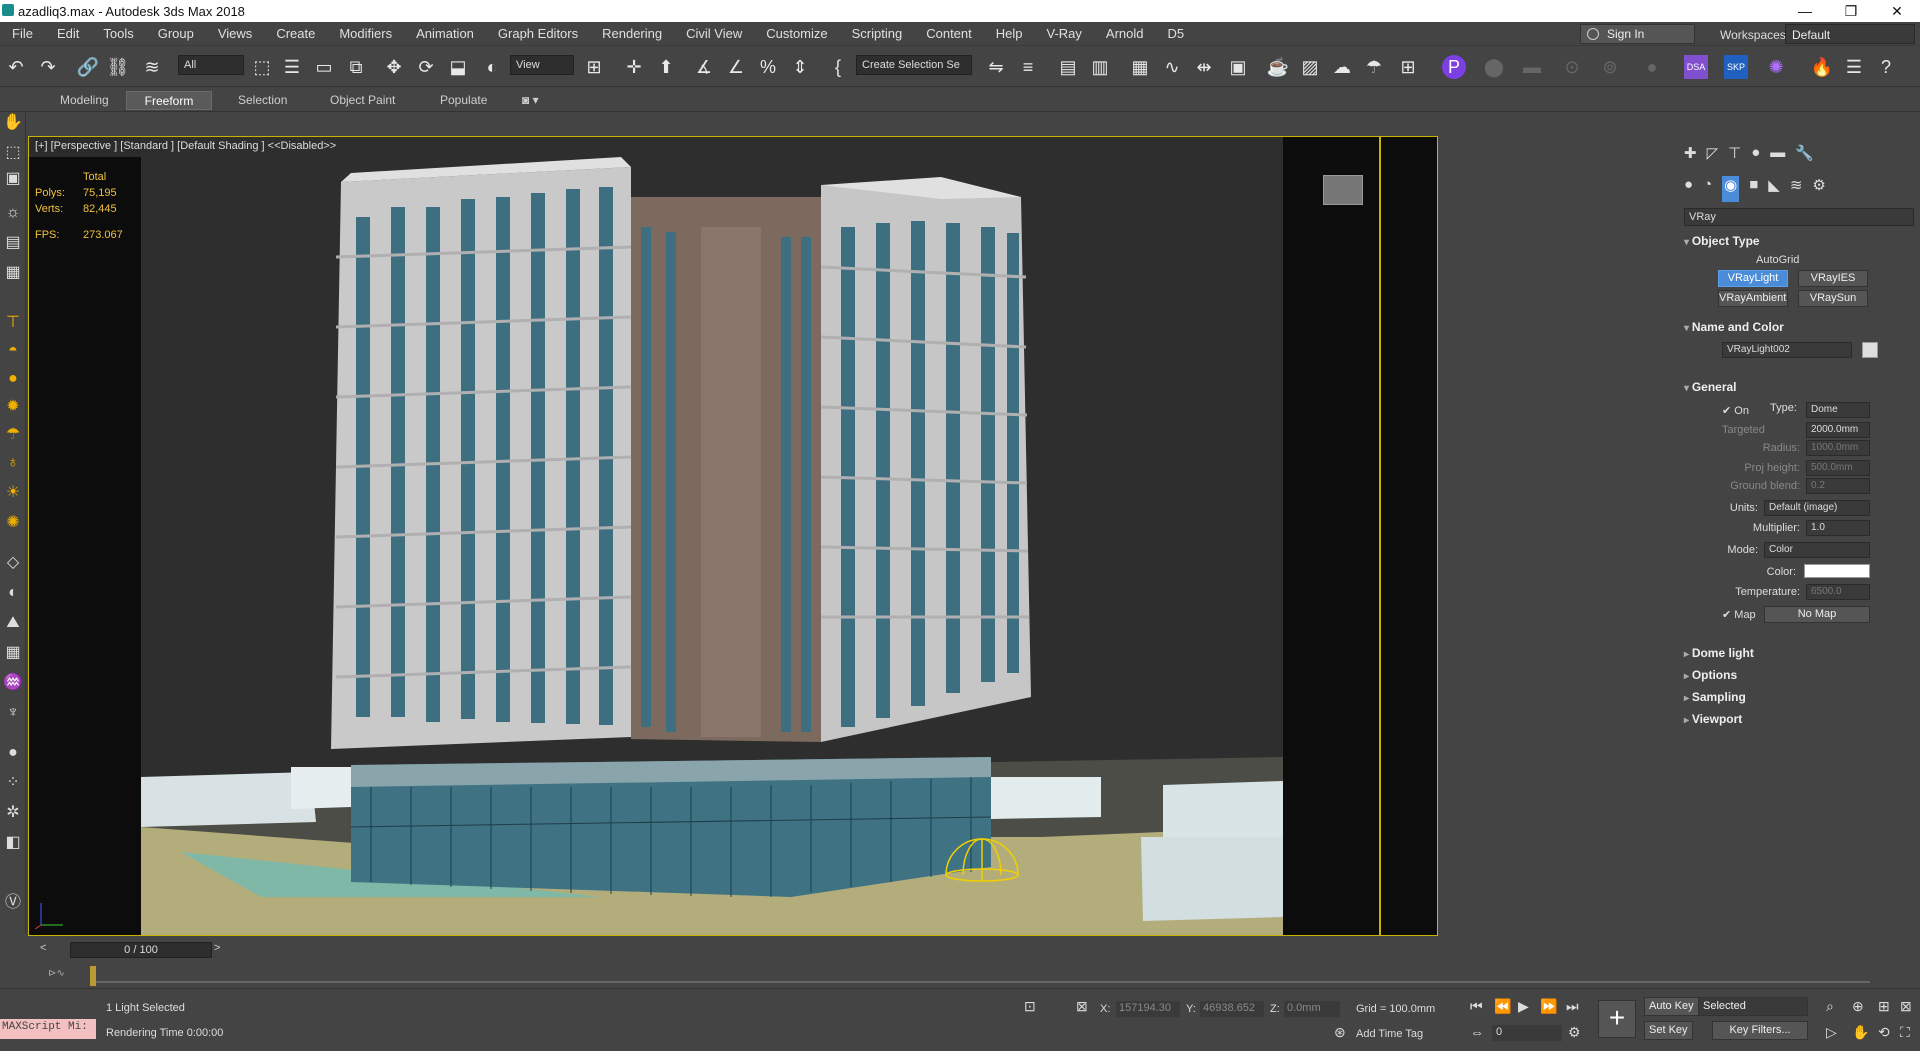  What do you see at coordinates (1837, 571) in the screenshot?
I see `light-color-swatch` at bounding box center [1837, 571].